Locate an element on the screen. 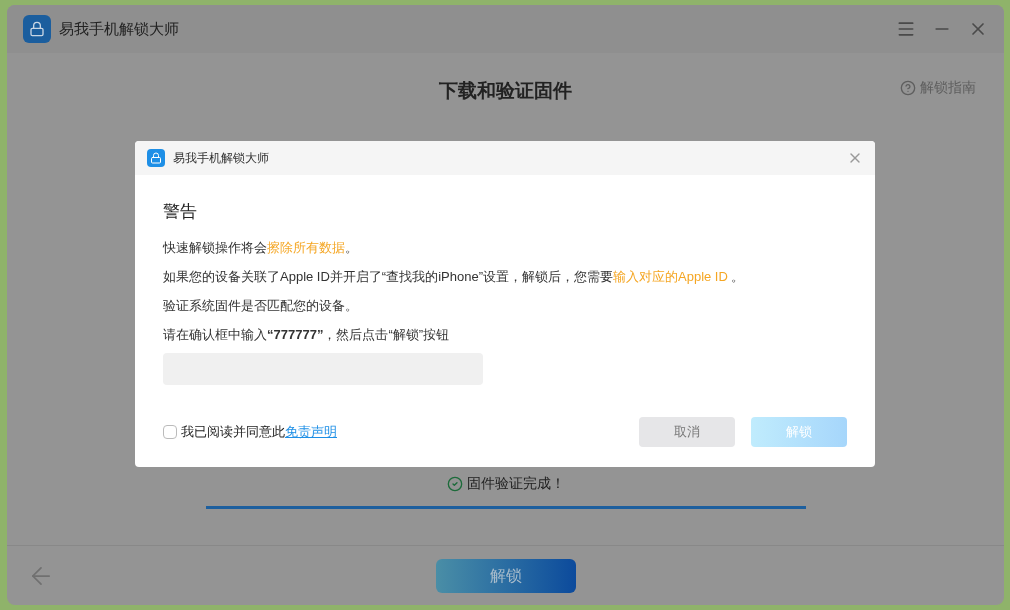 The image size is (1010, 610). dialog-title: 易我手机解锁大师 is located at coordinates (221, 158).